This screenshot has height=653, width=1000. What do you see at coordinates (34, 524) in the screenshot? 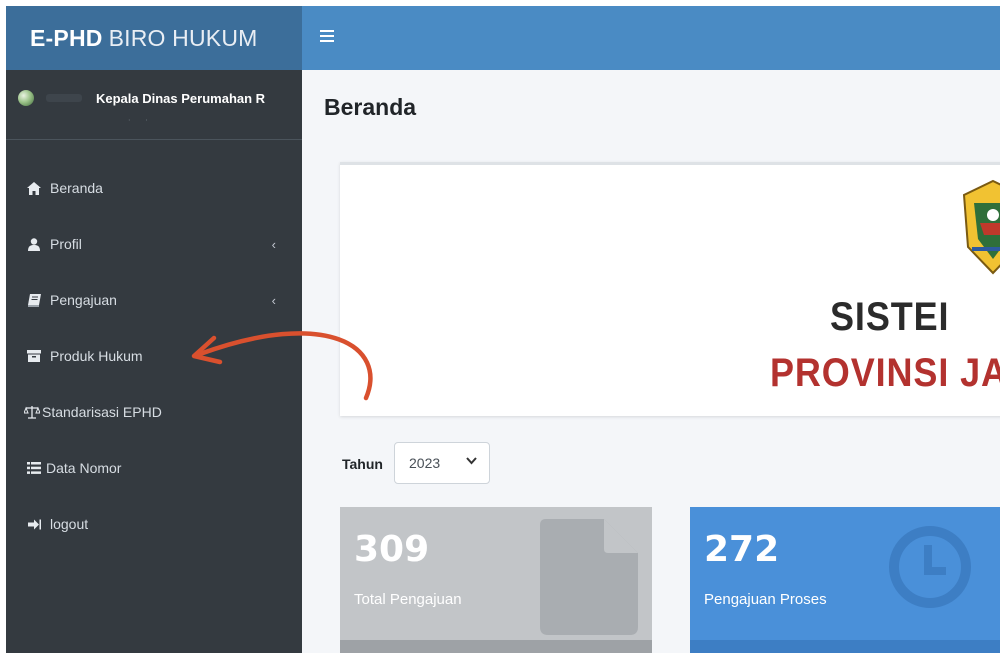
I see `logout-icon` at bounding box center [34, 524].